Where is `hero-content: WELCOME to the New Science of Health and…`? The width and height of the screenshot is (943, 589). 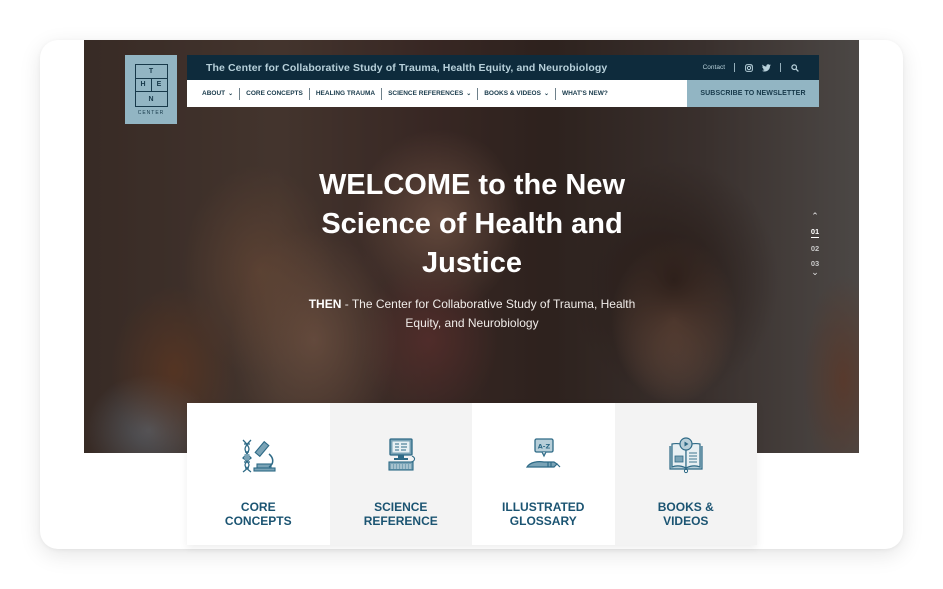
hero-content: WELCOME to the New Science of Health and… is located at coordinates (472, 249).